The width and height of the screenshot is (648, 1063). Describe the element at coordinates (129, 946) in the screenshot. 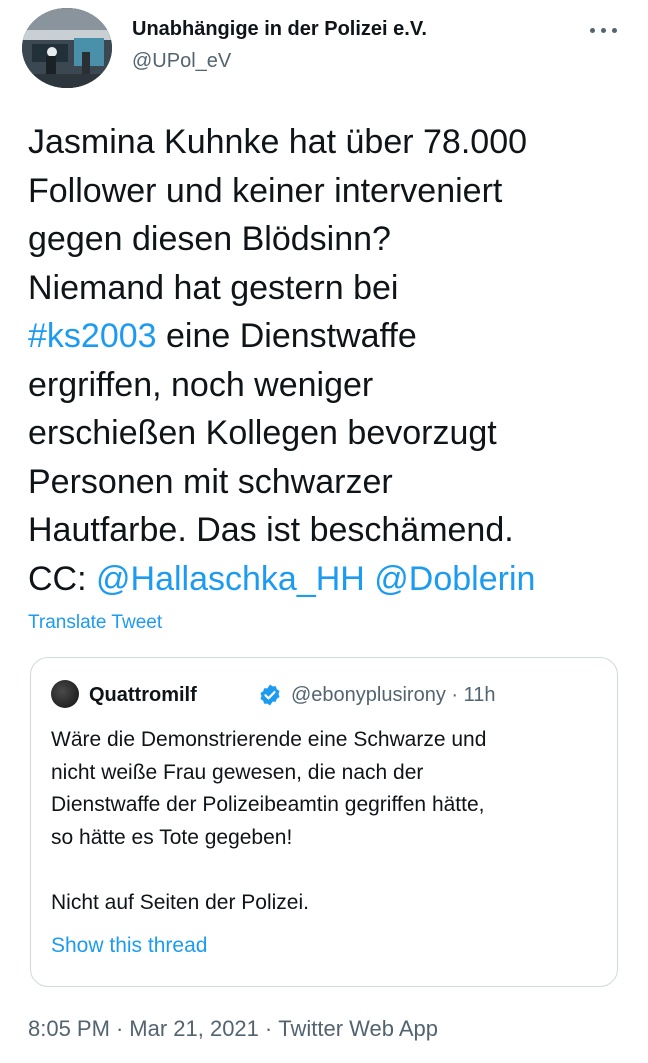

I see `show-thread-link: Show this thread` at that location.